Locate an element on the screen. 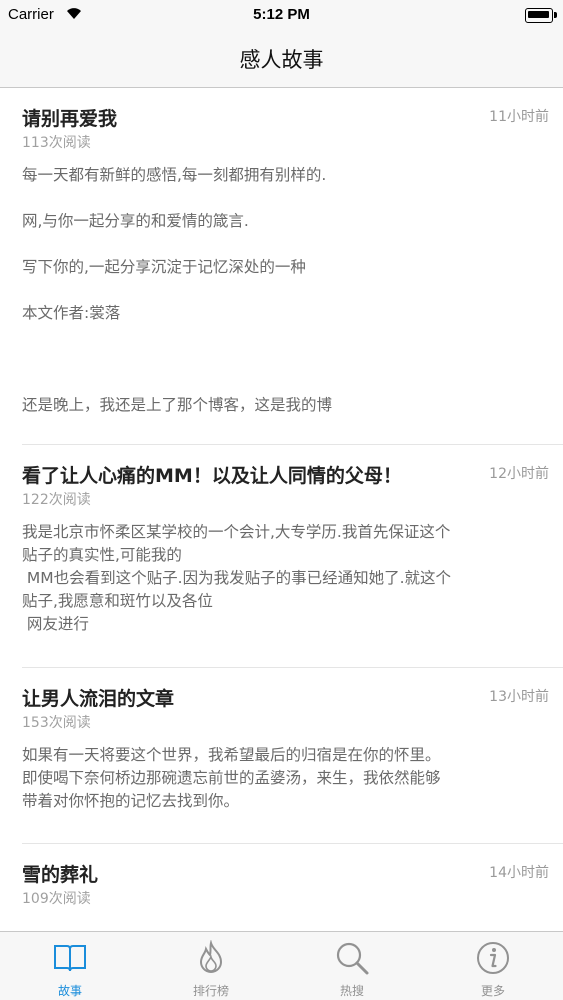 This screenshot has width=563, height=1000. article-read-count: 109次阅读 is located at coordinates (56, 899).